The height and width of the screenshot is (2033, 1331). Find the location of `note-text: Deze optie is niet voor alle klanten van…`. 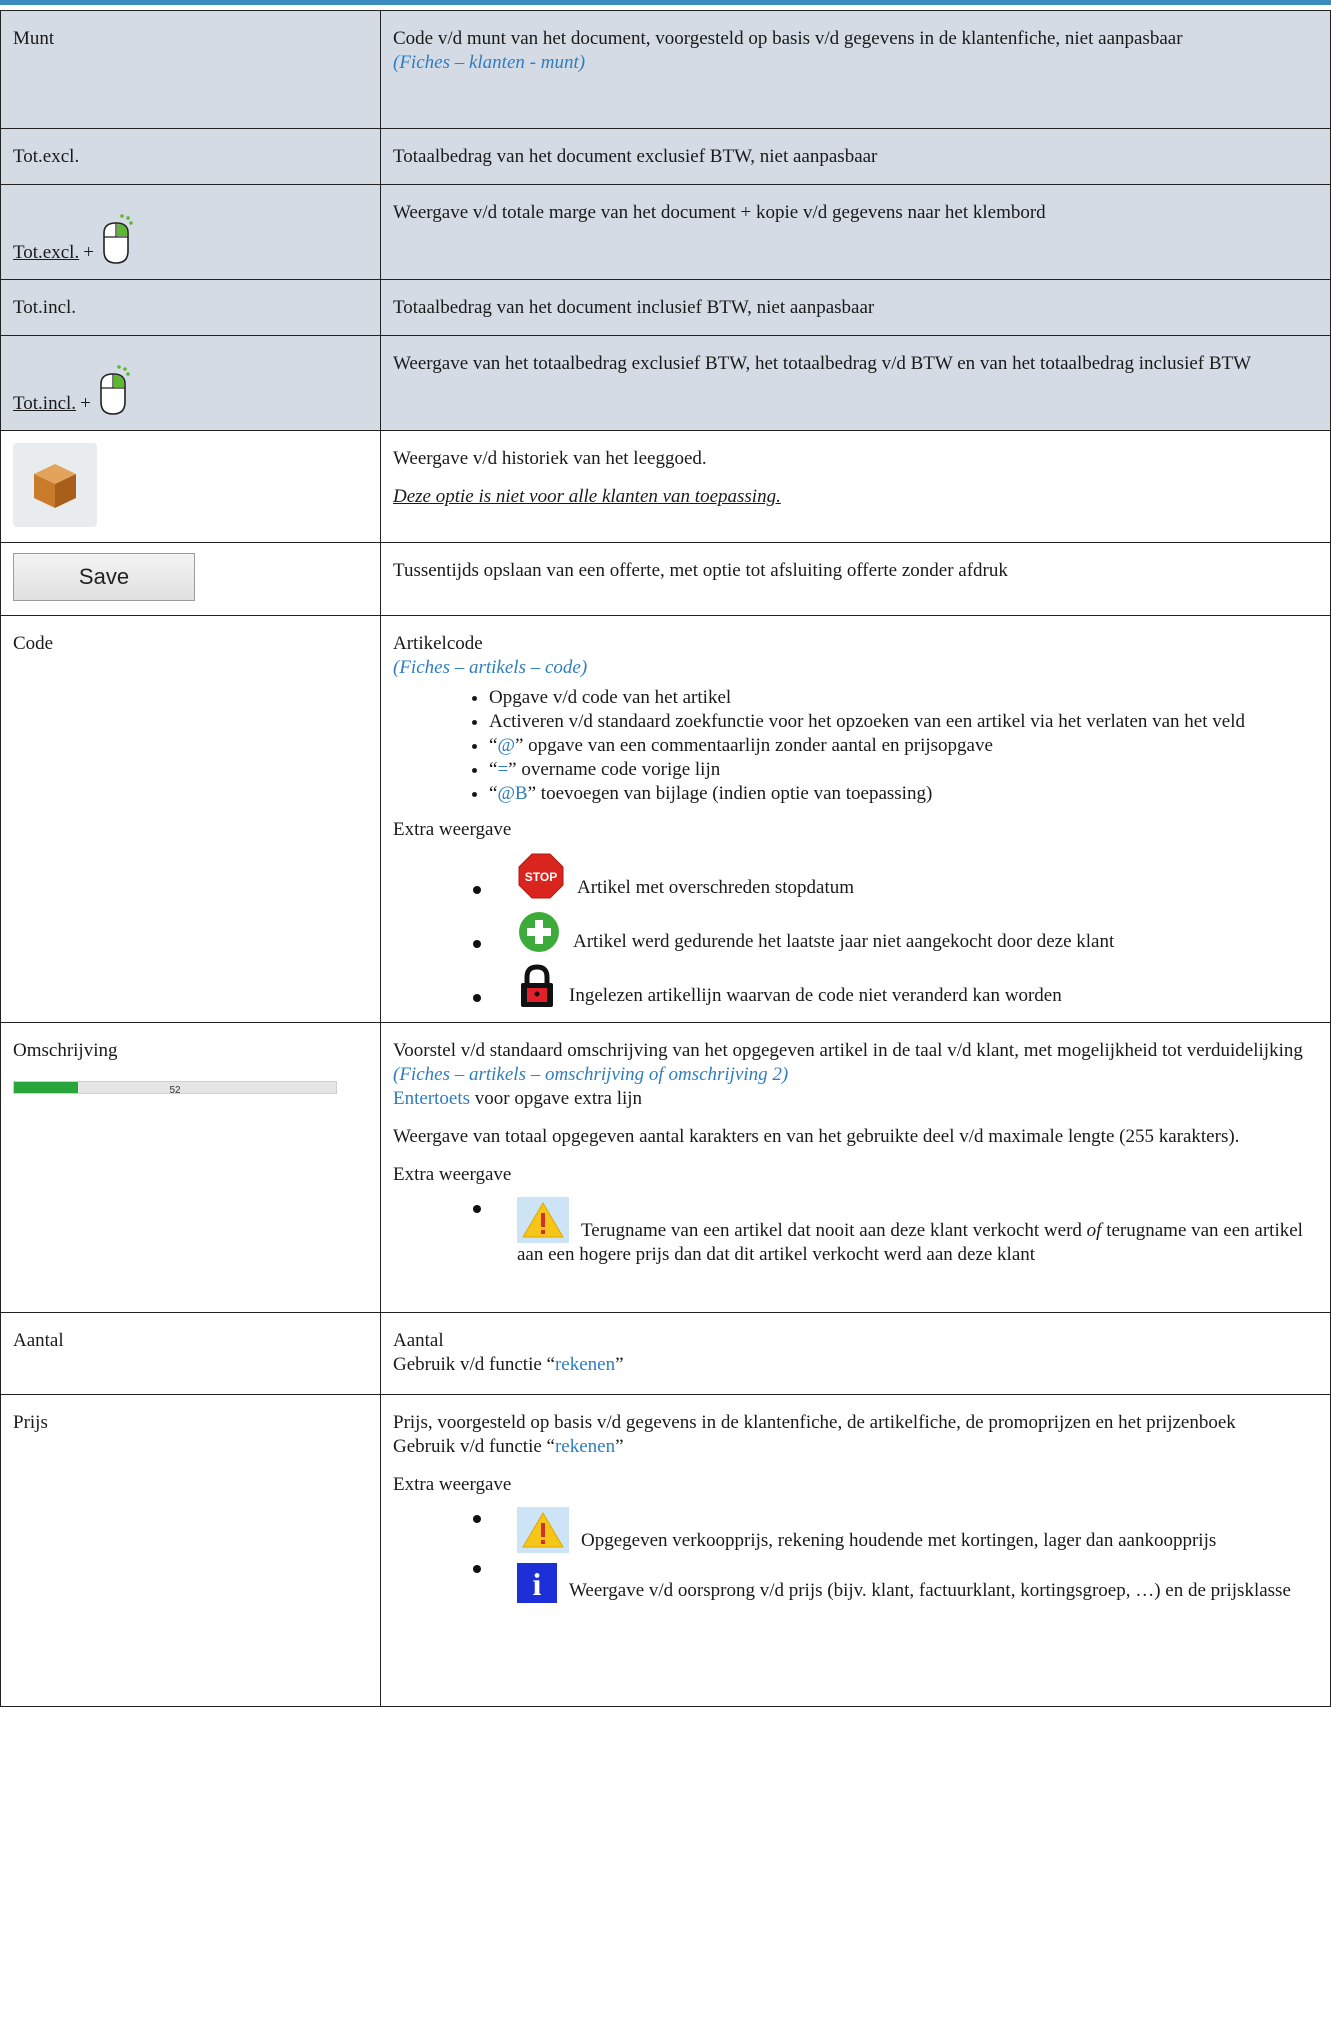

note-text: Deze optie is niet voor alle klanten van… is located at coordinates (587, 496).